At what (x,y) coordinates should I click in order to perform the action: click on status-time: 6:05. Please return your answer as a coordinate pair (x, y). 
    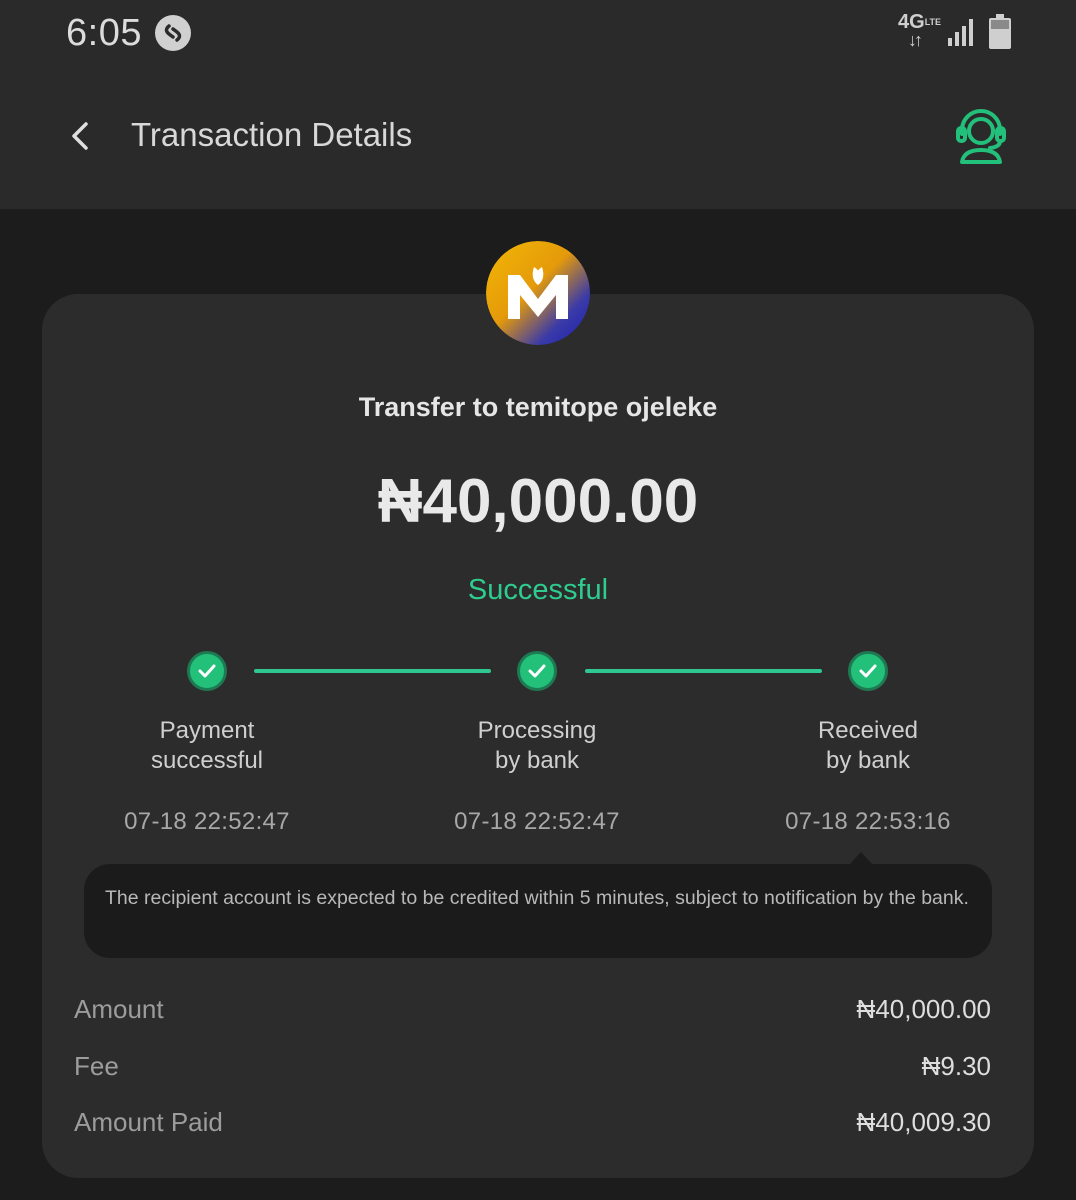
    Looking at the image, I should click on (104, 33).